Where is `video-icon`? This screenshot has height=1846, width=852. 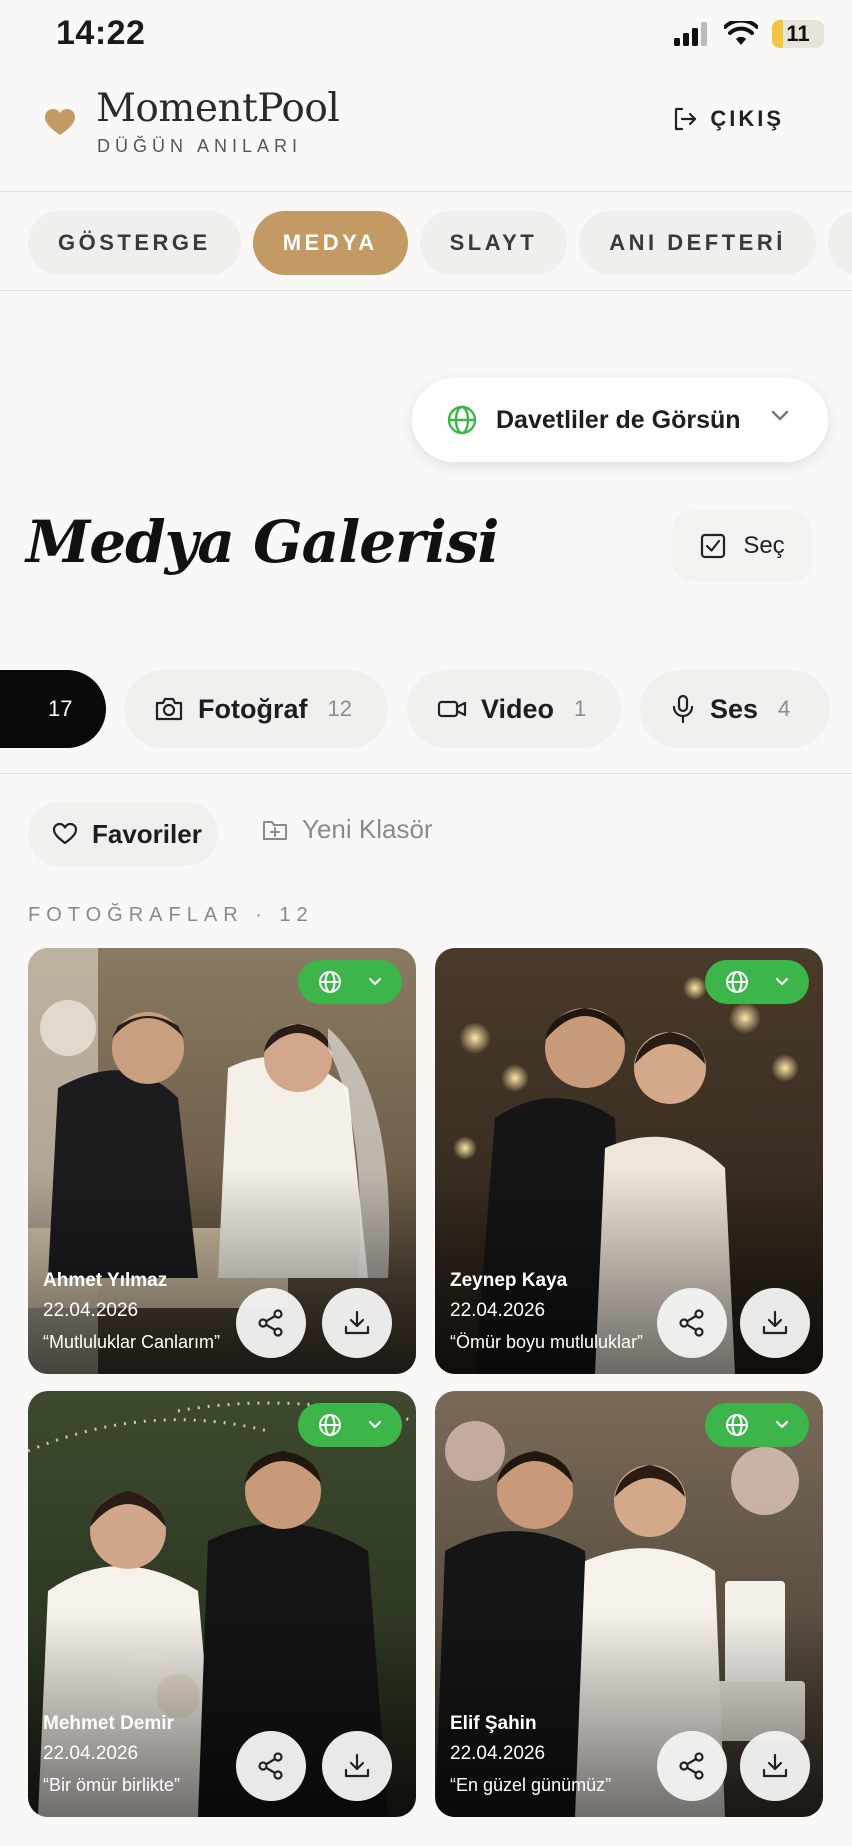 video-icon is located at coordinates (452, 709).